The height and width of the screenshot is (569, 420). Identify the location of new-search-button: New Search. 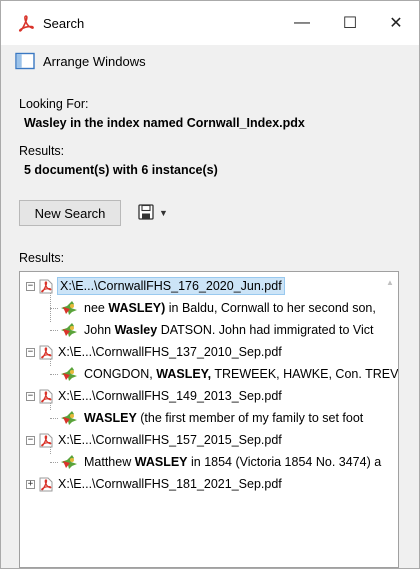
(70, 213).